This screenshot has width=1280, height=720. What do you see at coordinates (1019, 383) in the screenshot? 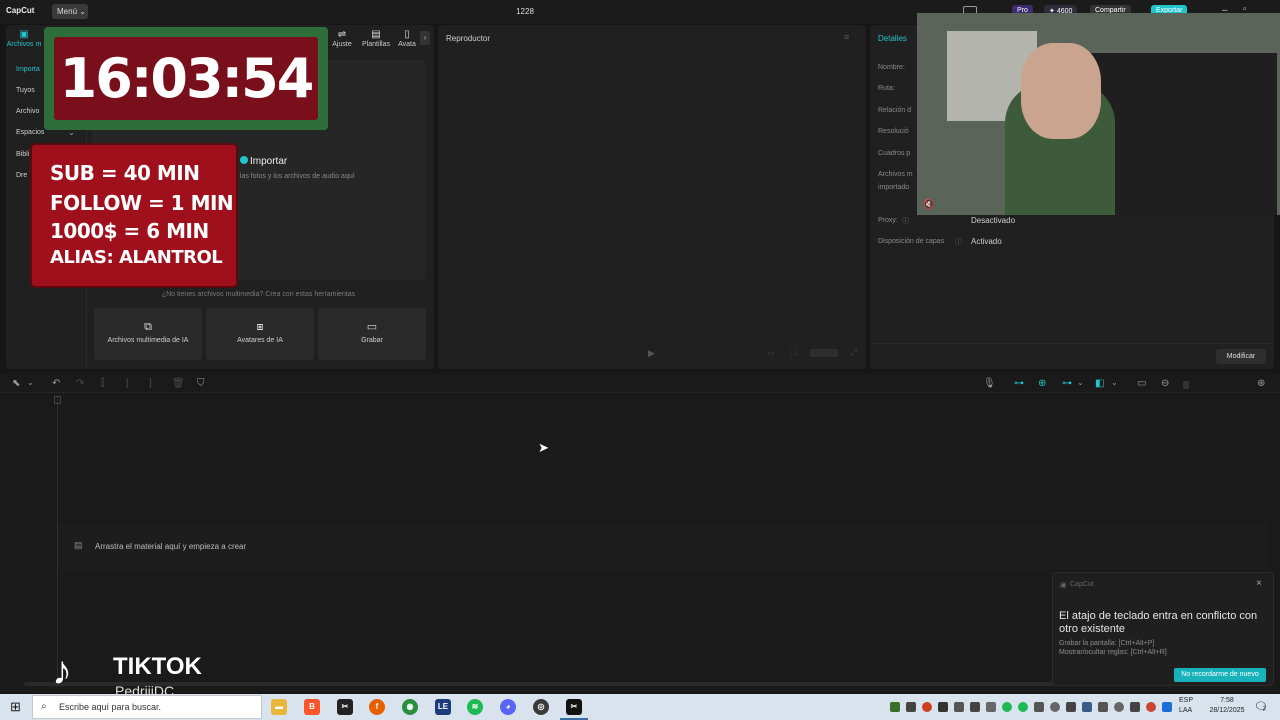
I see `link-icon: ⊶` at bounding box center [1019, 383].